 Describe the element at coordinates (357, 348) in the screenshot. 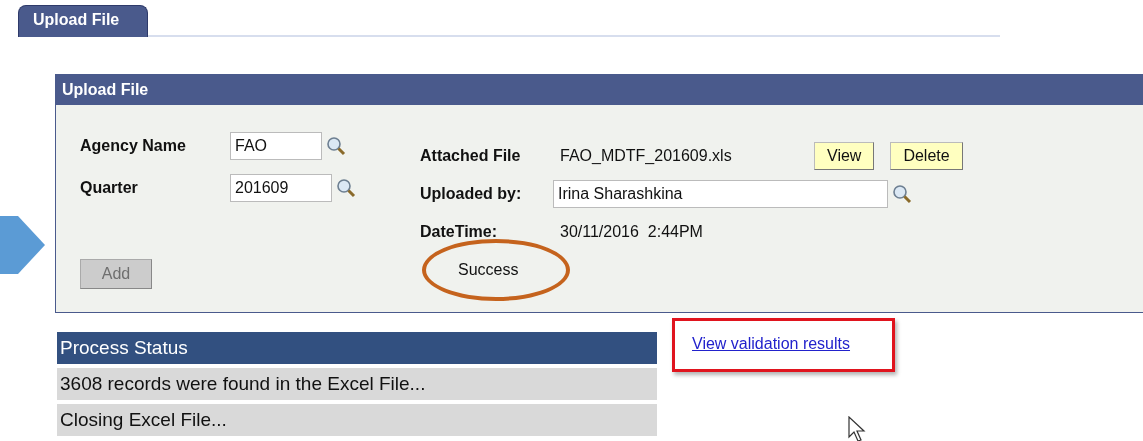

I see `table-header: Process Status` at that location.